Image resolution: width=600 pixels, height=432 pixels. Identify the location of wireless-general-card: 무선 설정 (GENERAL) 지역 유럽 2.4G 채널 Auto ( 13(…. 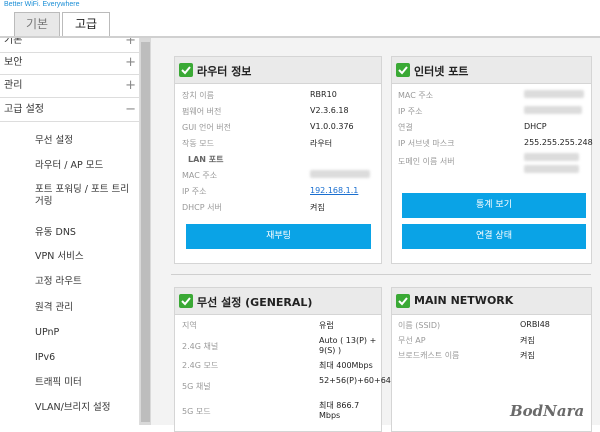
(282, 359).